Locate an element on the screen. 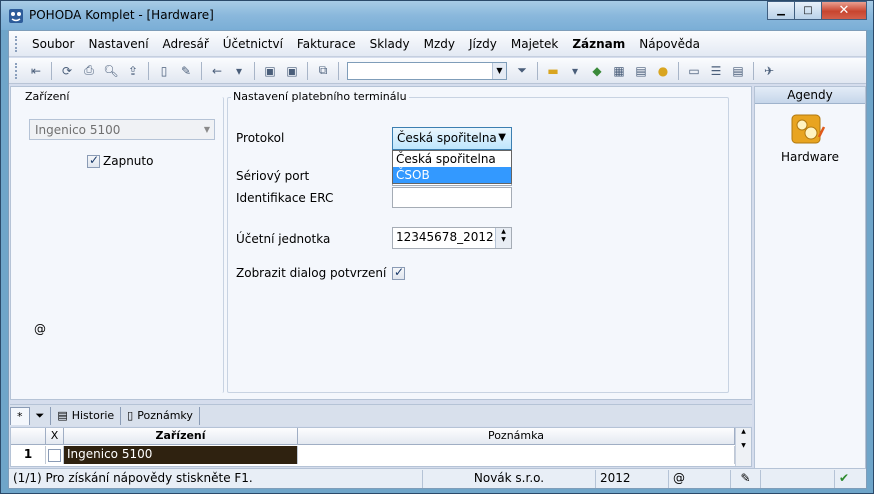 The height and width of the screenshot is (494, 874). menu-adresar: Adresář is located at coordinates (186, 44).